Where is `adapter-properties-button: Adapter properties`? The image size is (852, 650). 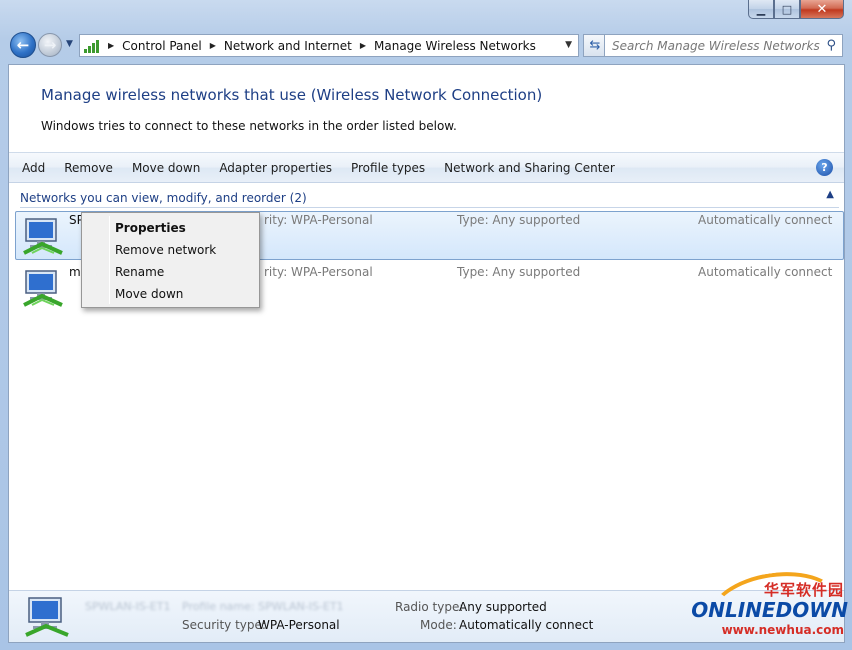
adapter-properties-button: Adapter properties is located at coordinates (275, 168).